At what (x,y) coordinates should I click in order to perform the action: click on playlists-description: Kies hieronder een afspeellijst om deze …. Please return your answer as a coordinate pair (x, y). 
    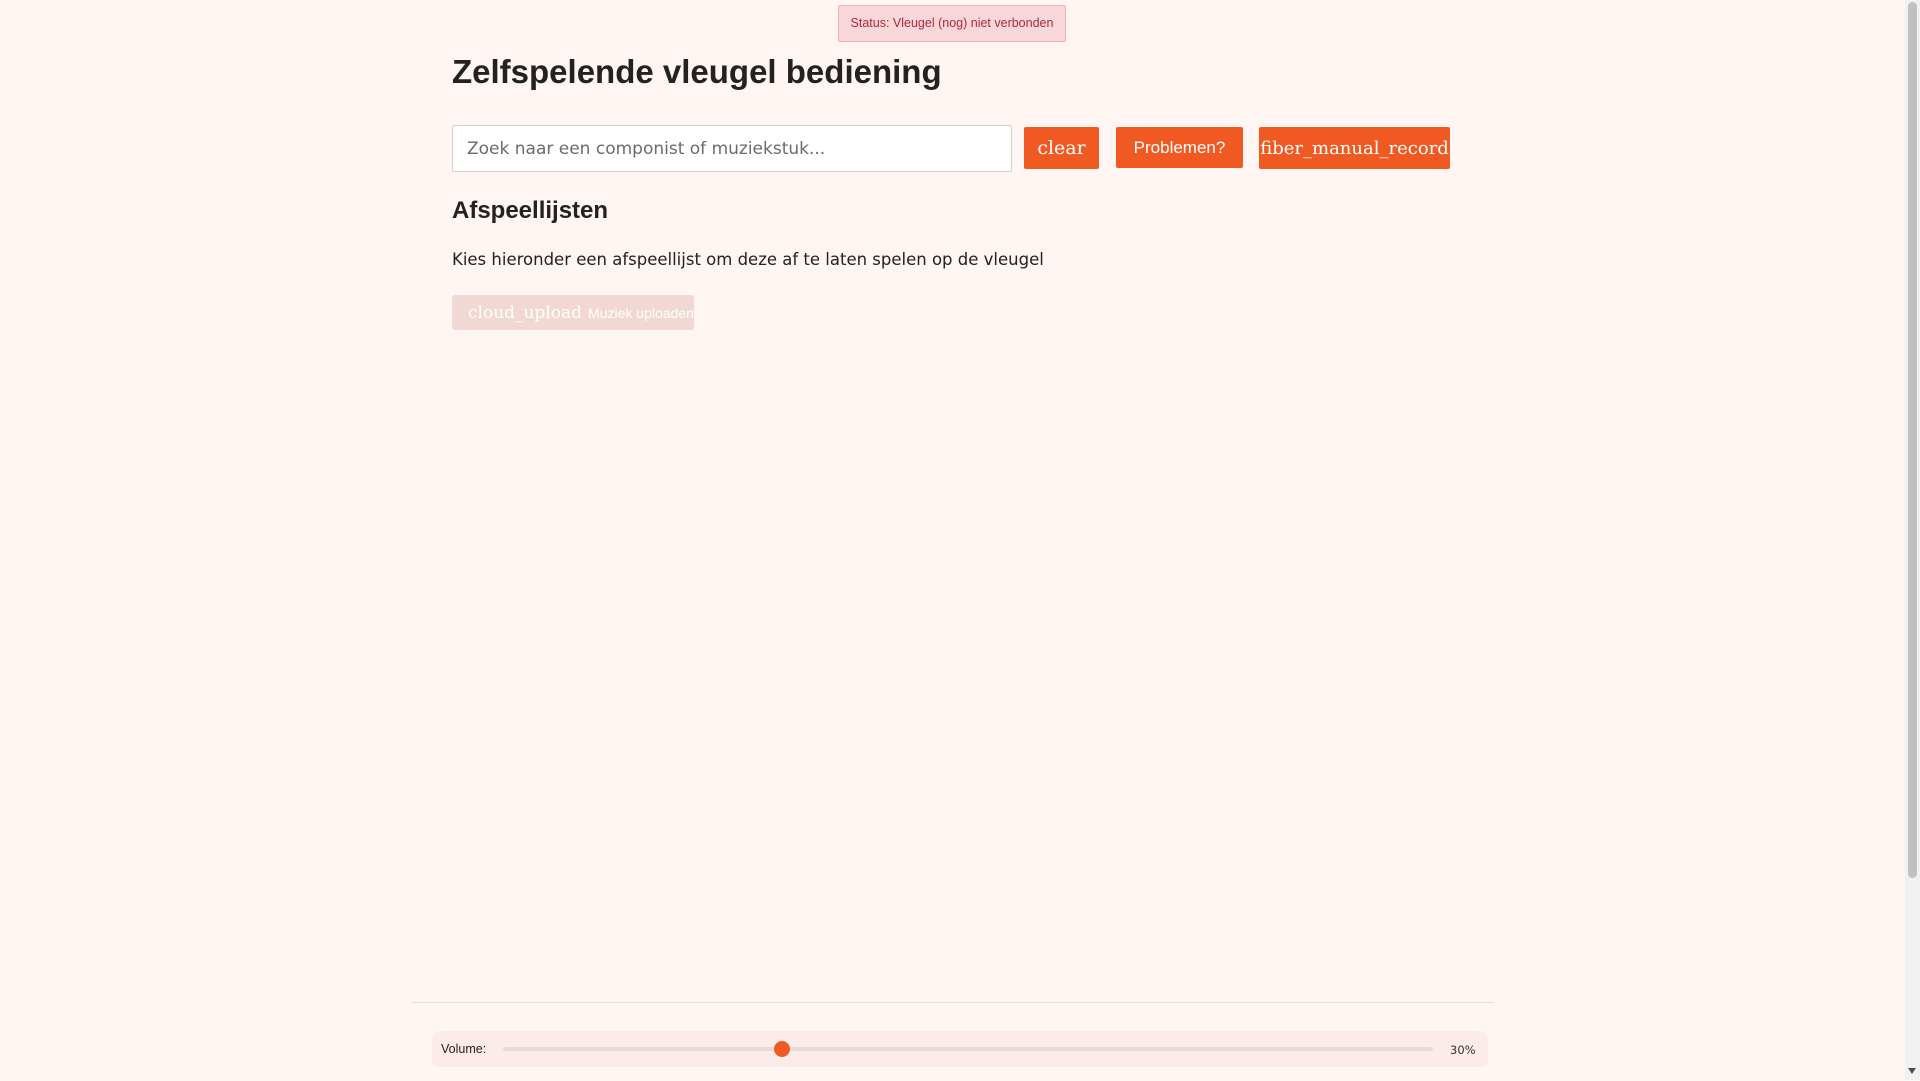
    Looking at the image, I should click on (748, 259).